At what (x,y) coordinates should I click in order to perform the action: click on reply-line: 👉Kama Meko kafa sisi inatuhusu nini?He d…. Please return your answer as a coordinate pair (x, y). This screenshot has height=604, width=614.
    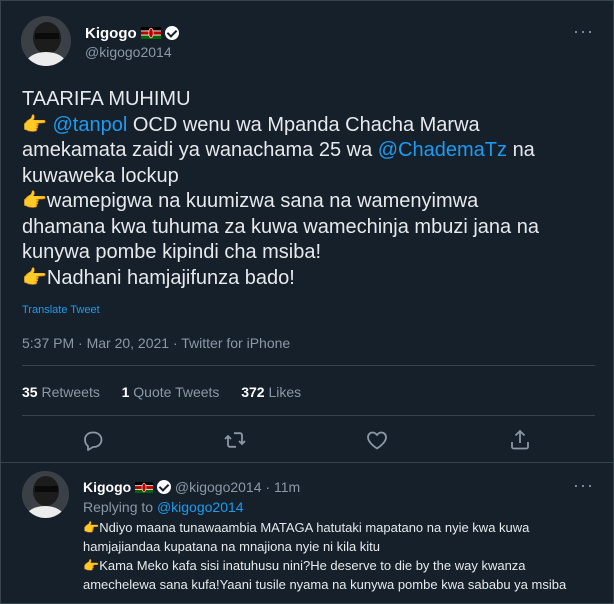
    Looking at the image, I should click on (347, 565).